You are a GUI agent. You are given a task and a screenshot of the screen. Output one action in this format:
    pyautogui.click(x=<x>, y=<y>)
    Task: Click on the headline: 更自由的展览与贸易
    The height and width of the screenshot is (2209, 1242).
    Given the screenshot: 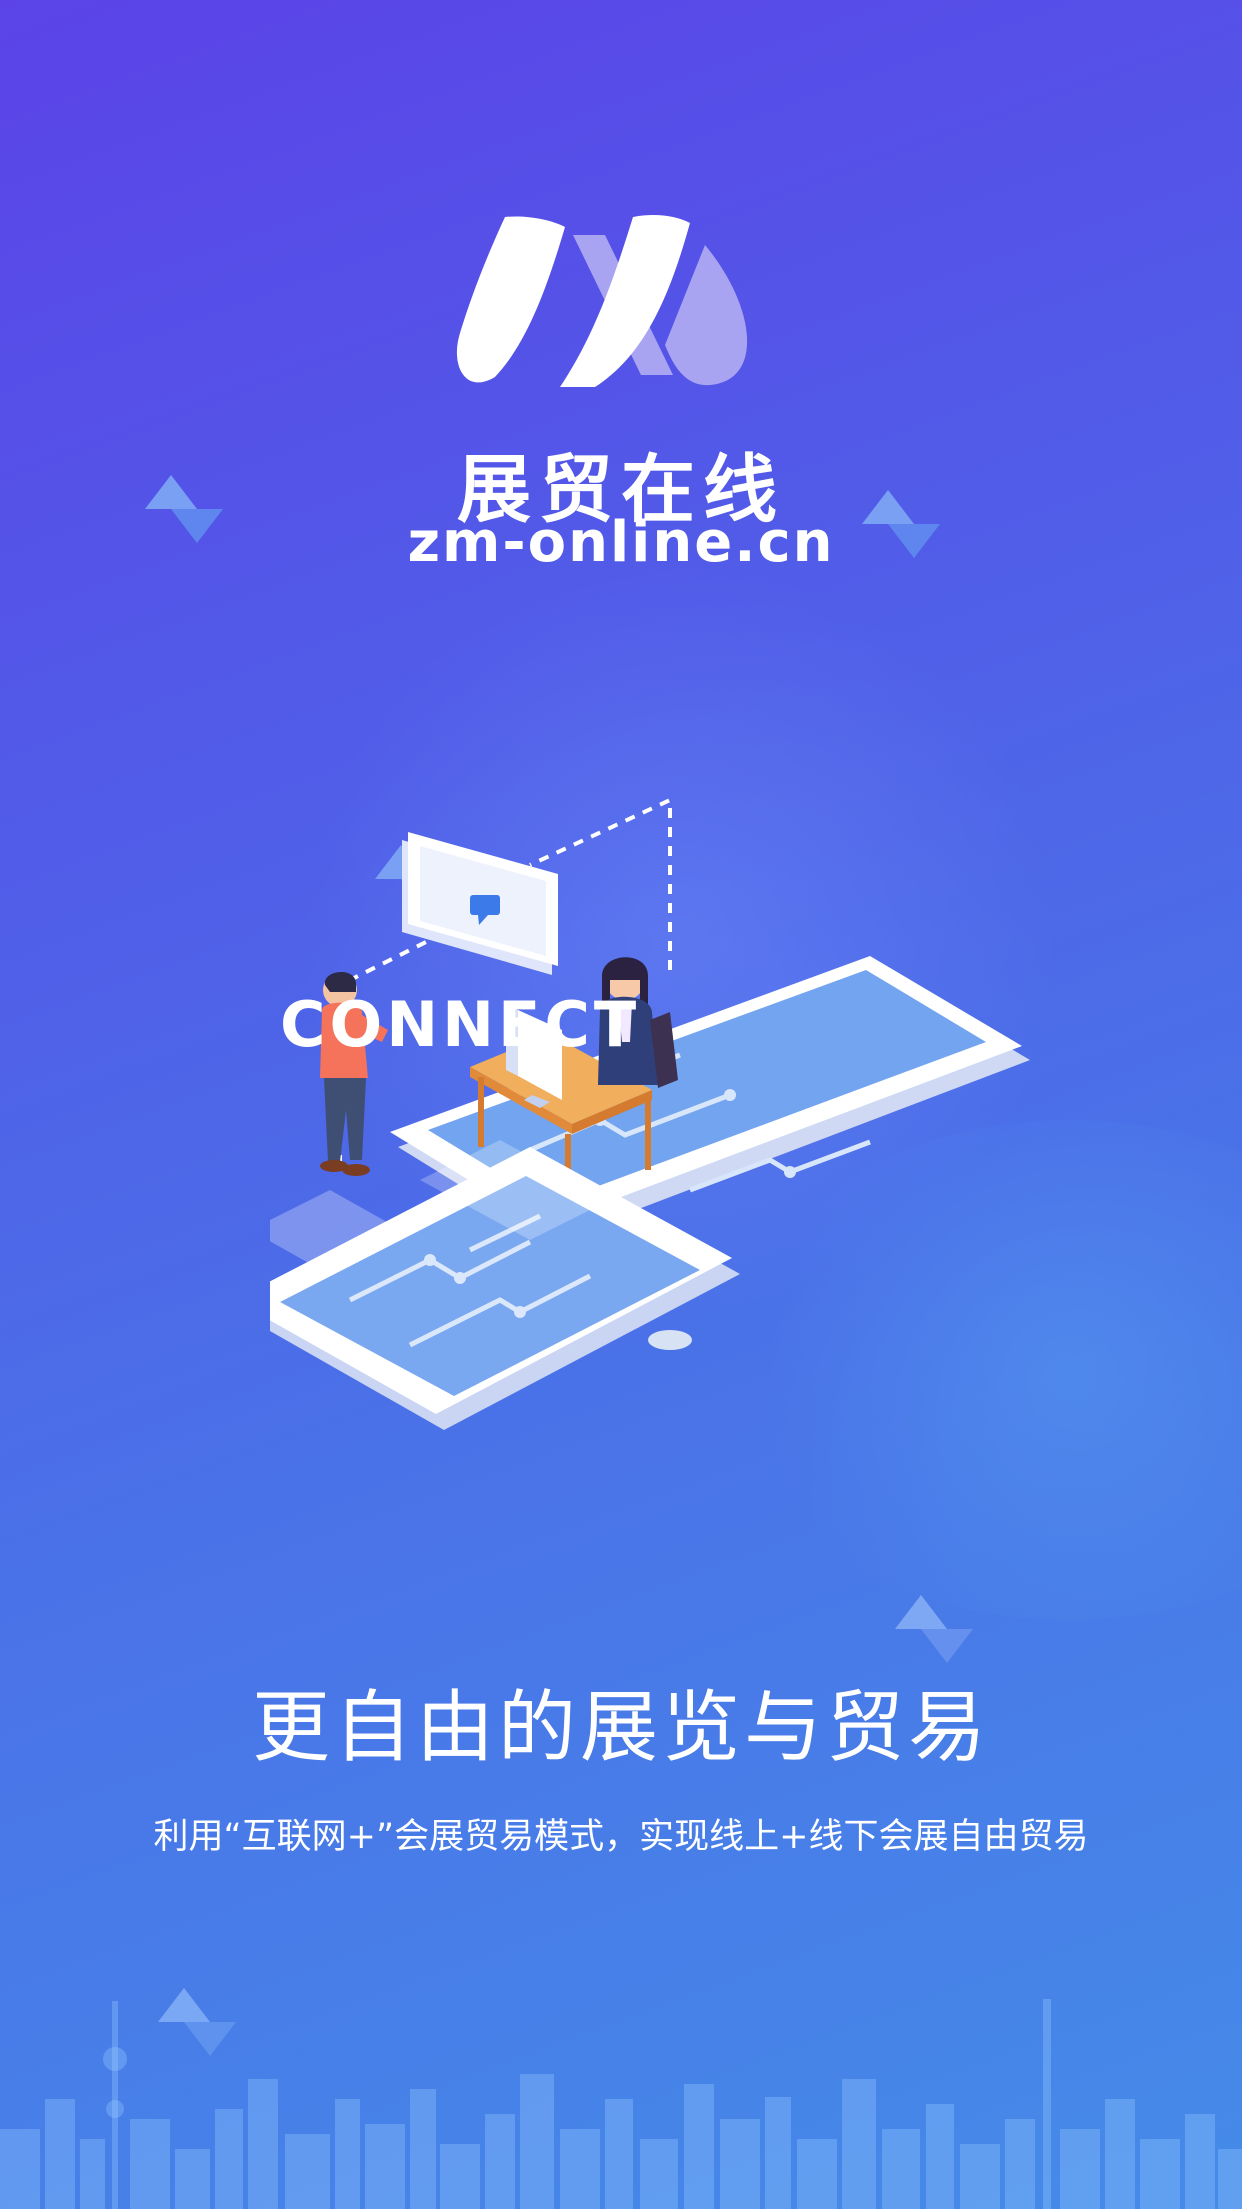 What is the action you would take?
    pyautogui.click(x=620, y=1728)
    